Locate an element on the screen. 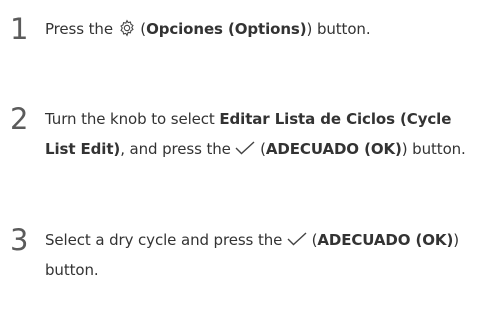 This screenshot has width=485, height=312. instruction-text: , and press the is located at coordinates (178, 149).